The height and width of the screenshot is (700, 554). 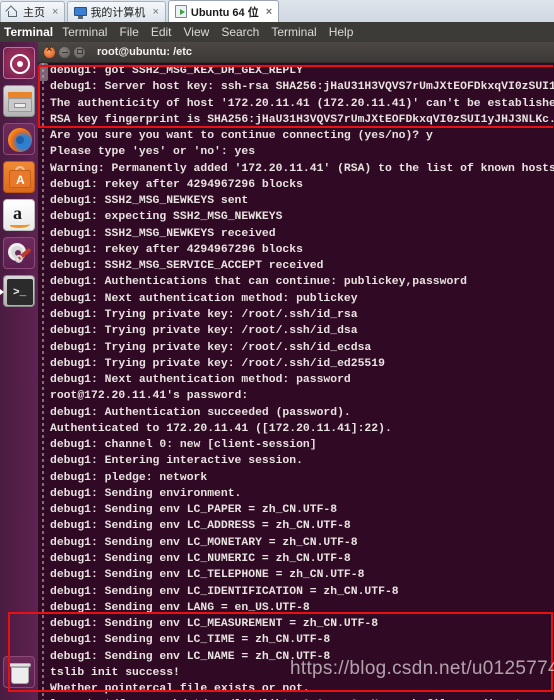 I want to click on terminal-line: debug1: pledge: network, so click(x=129, y=477).